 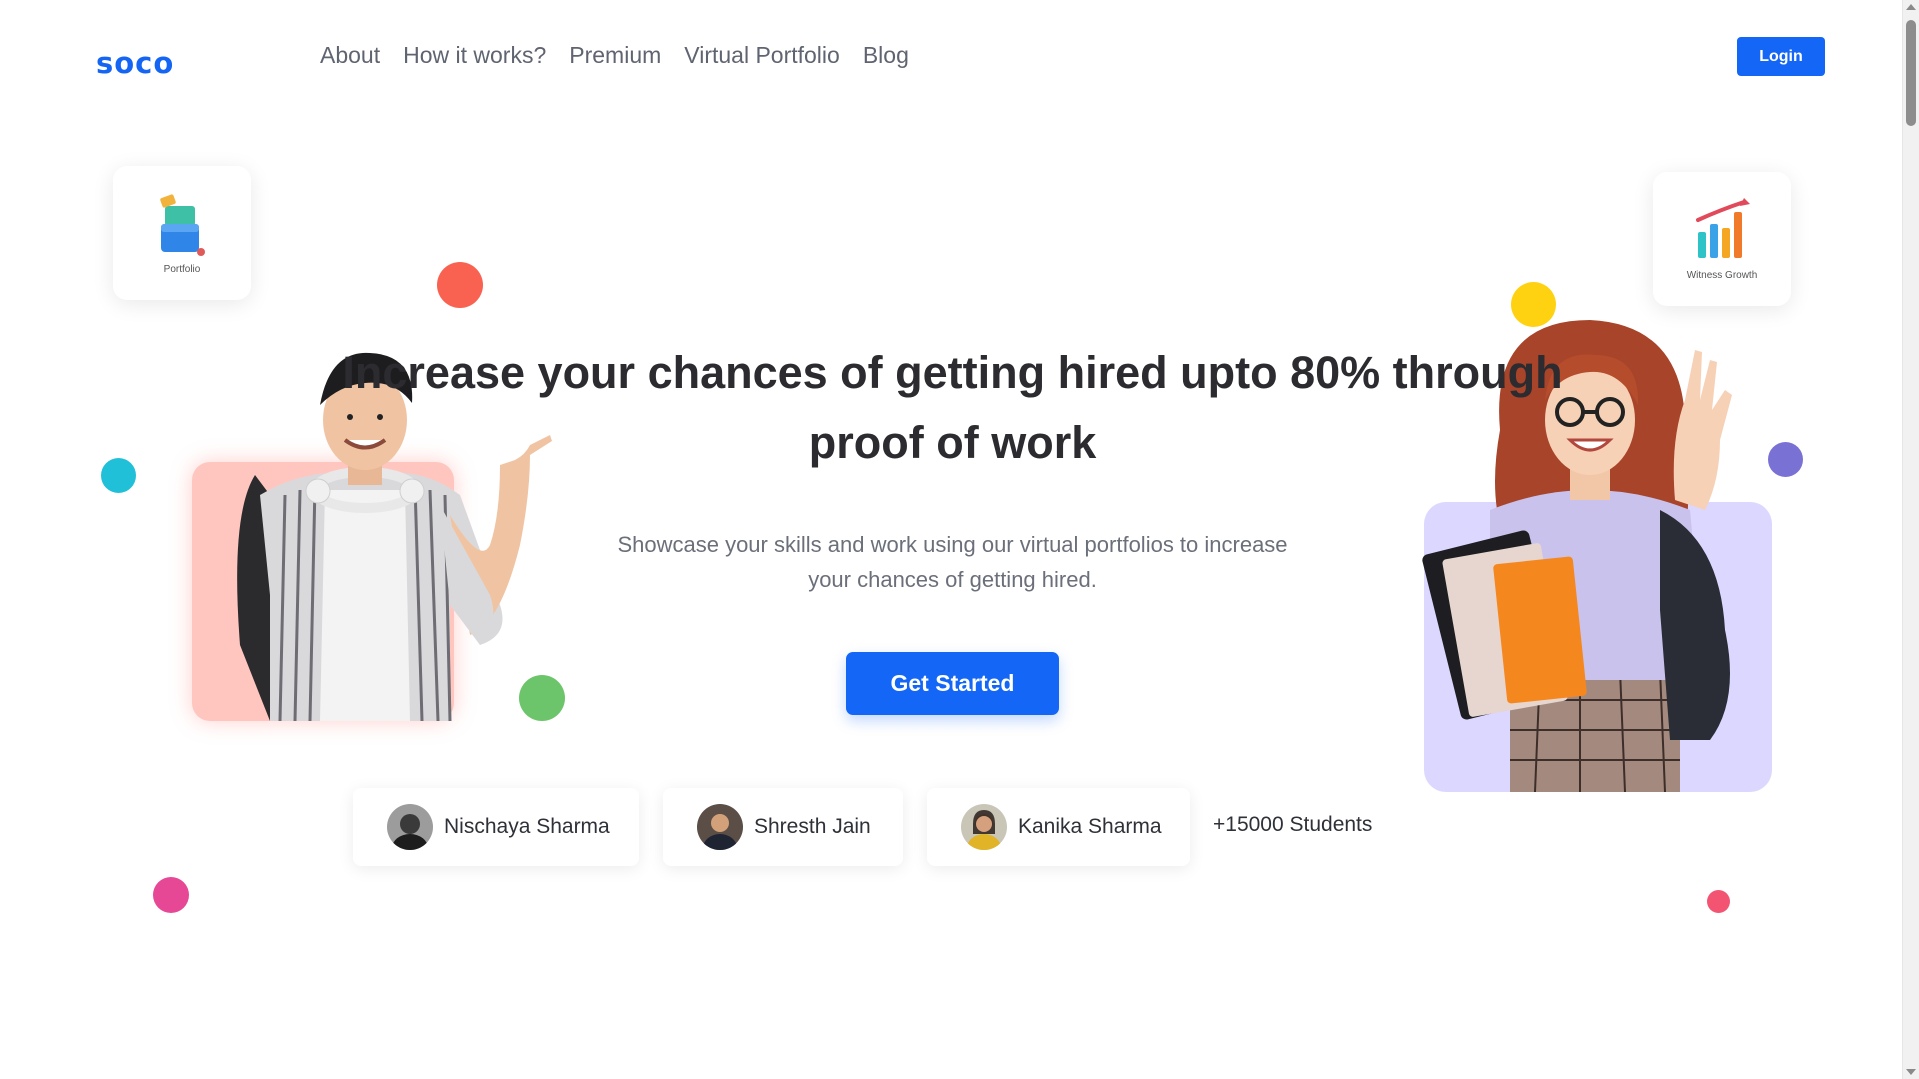 What do you see at coordinates (135, 63) in the screenshot?
I see `soco-logo: soco` at bounding box center [135, 63].